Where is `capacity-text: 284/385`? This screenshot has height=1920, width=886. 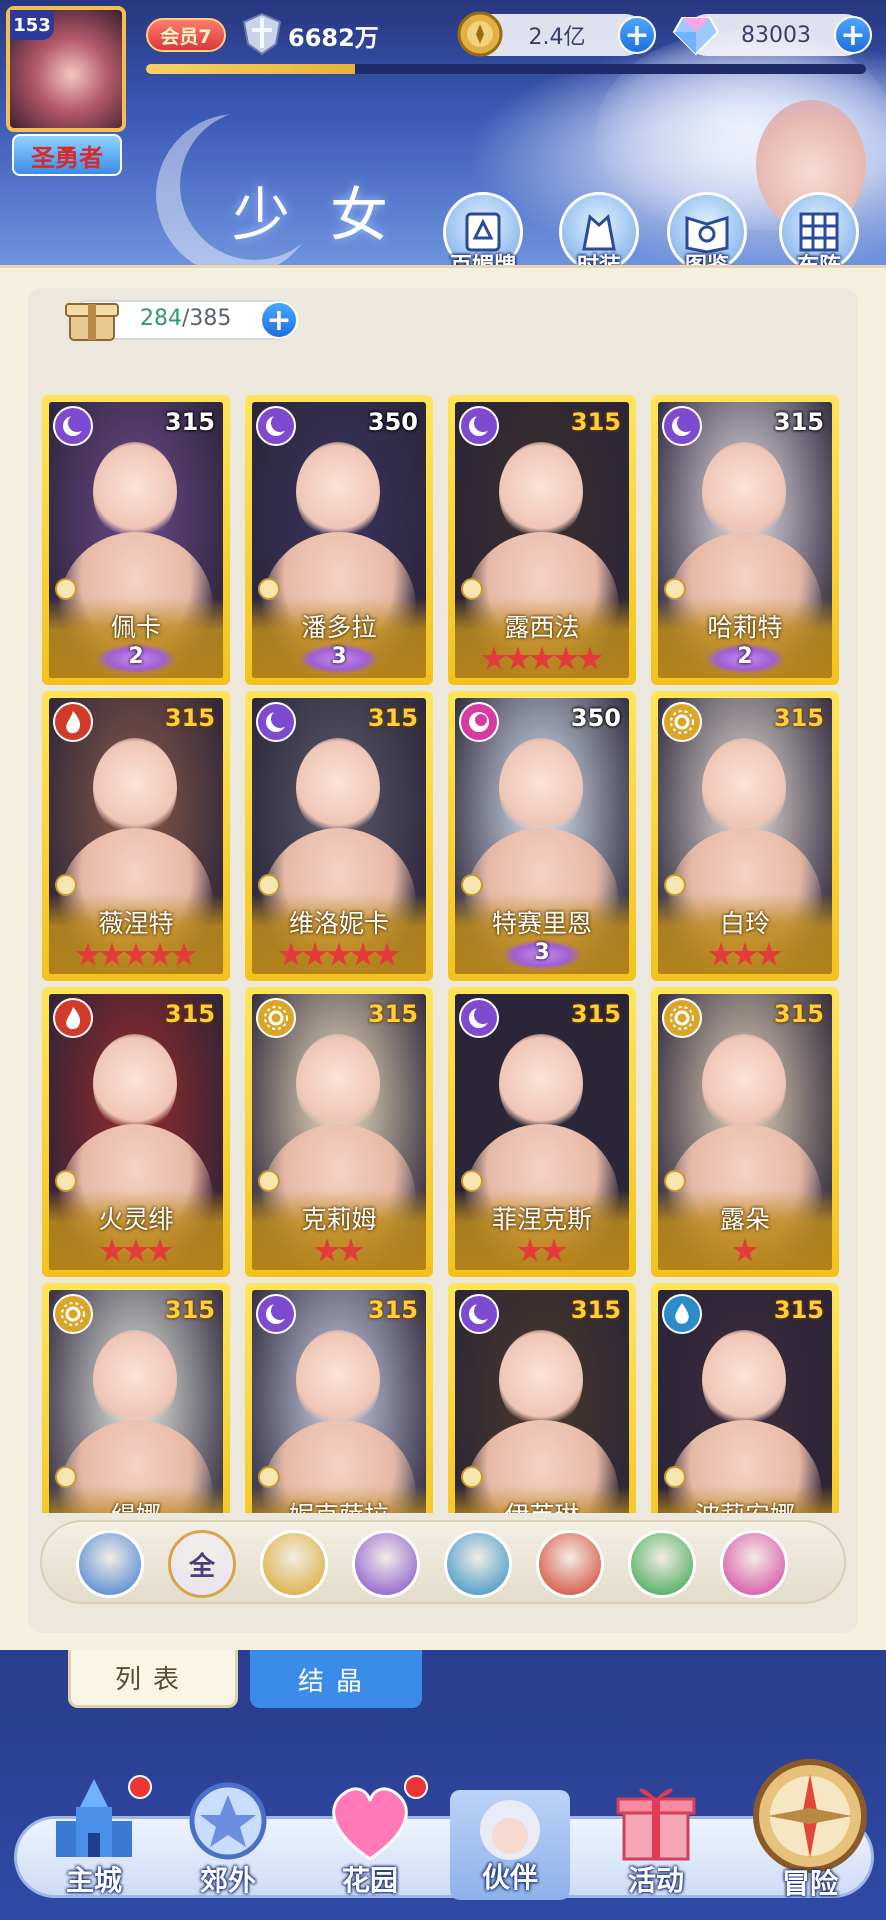 capacity-text: 284/385 is located at coordinates (185, 318).